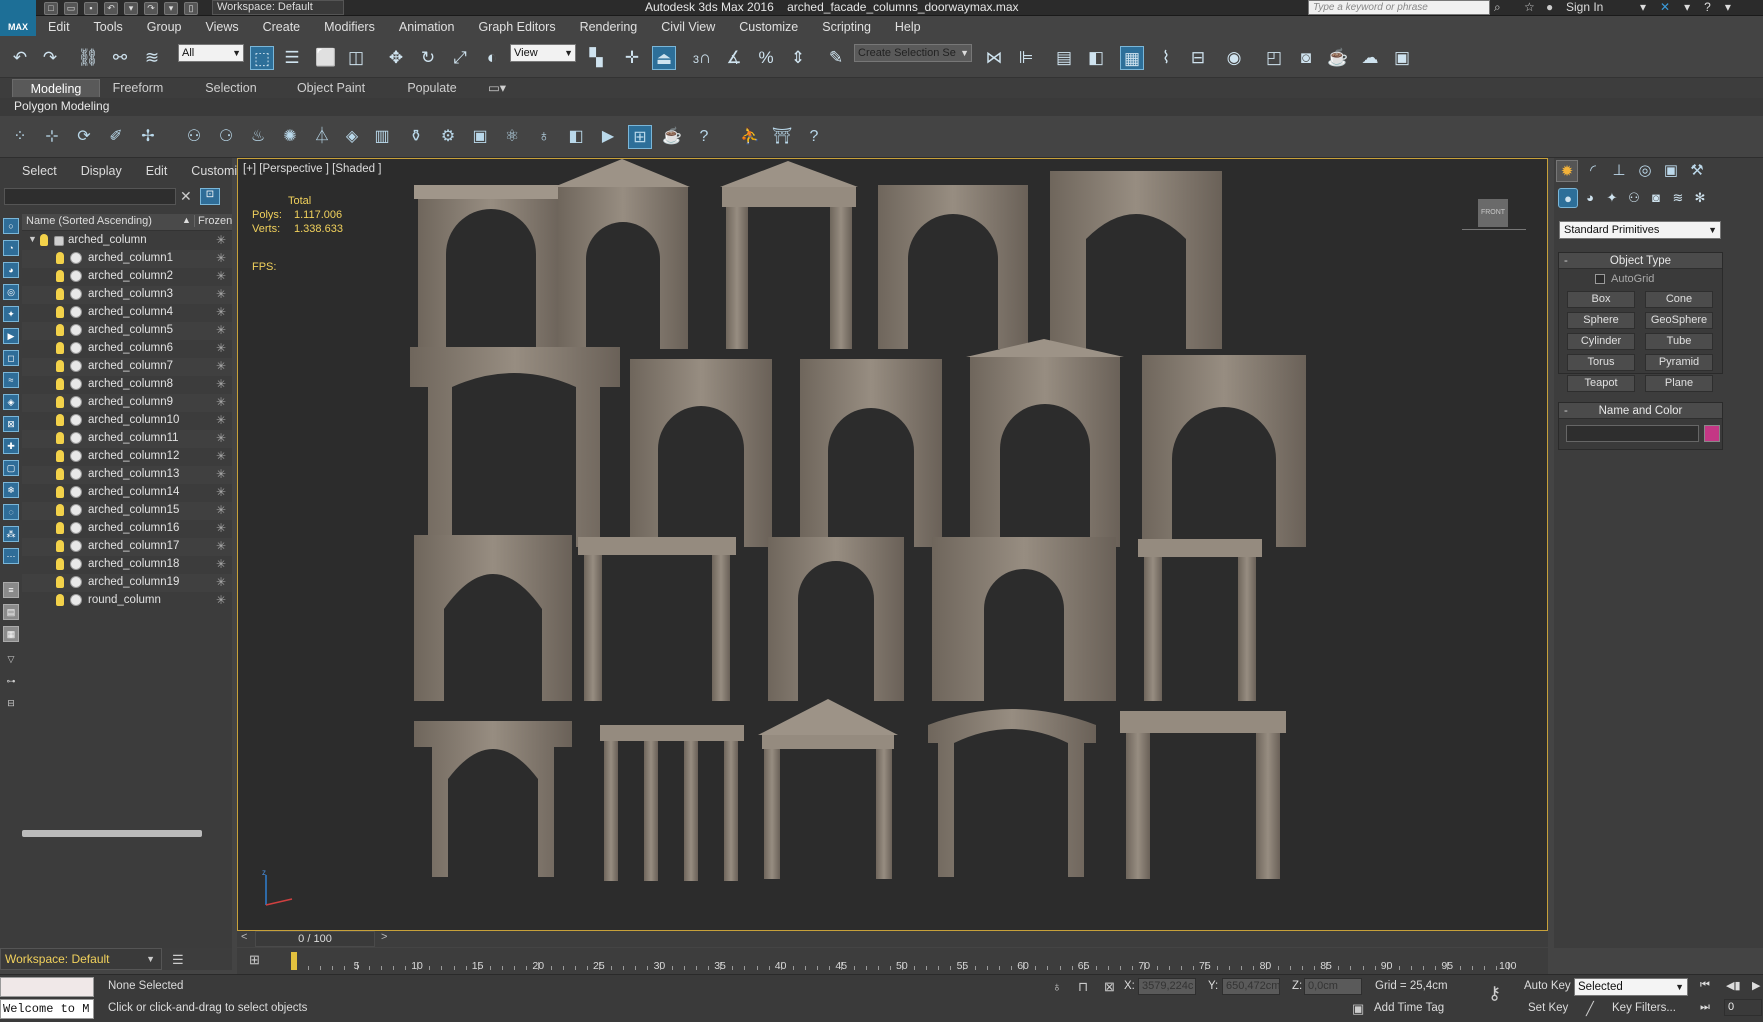 This screenshot has width=1763, height=1022. Describe the element at coordinates (11, 424) in the screenshot. I see `display-xrefs-icon: ⊠` at that location.